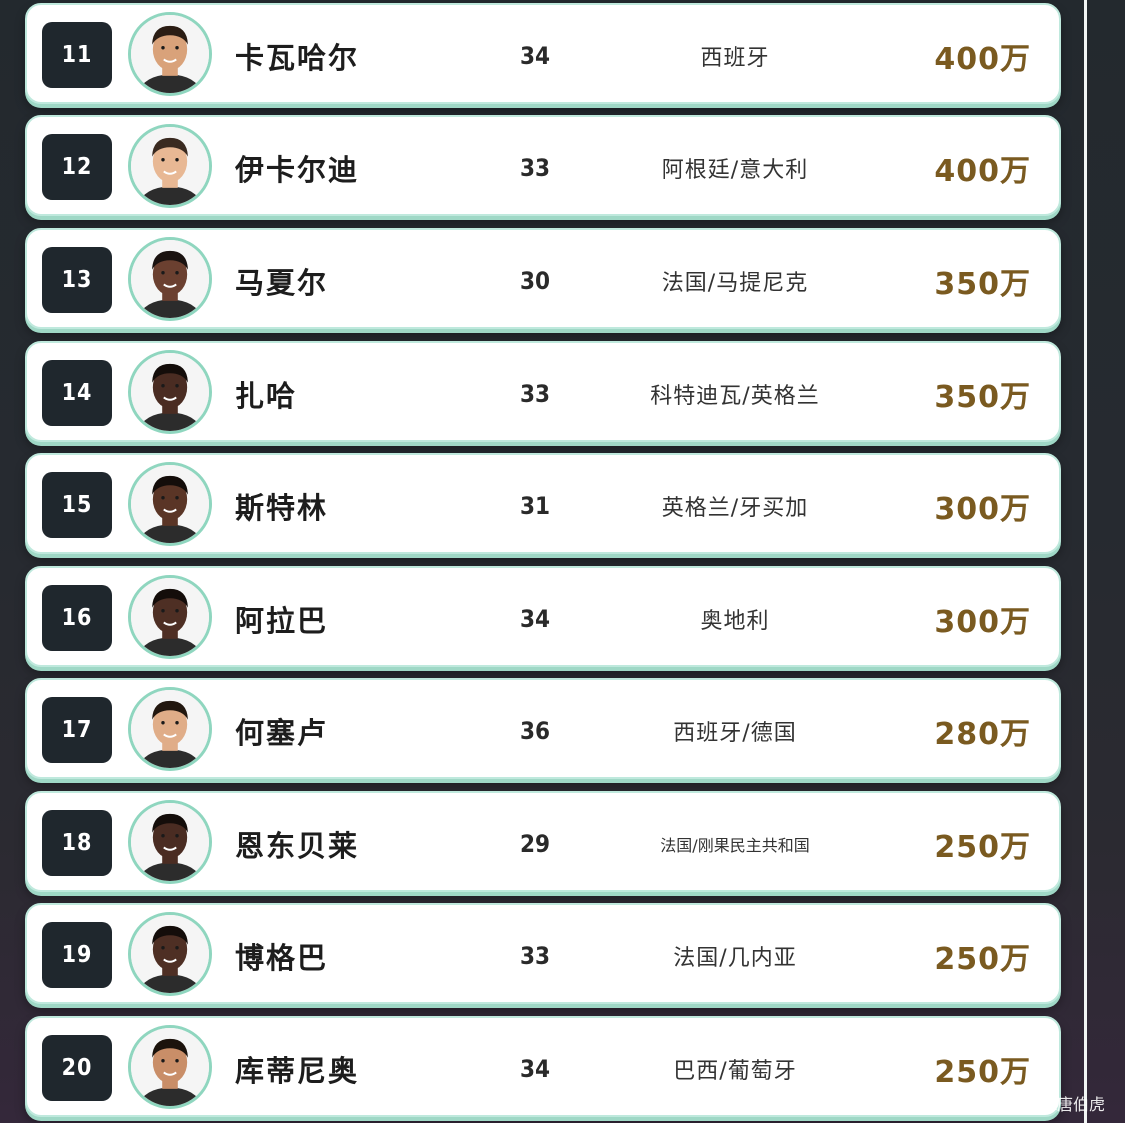 The width and height of the screenshot is (1125, 1123). I want to click on player-nation: 法国/几内亚, so click(735, 958).